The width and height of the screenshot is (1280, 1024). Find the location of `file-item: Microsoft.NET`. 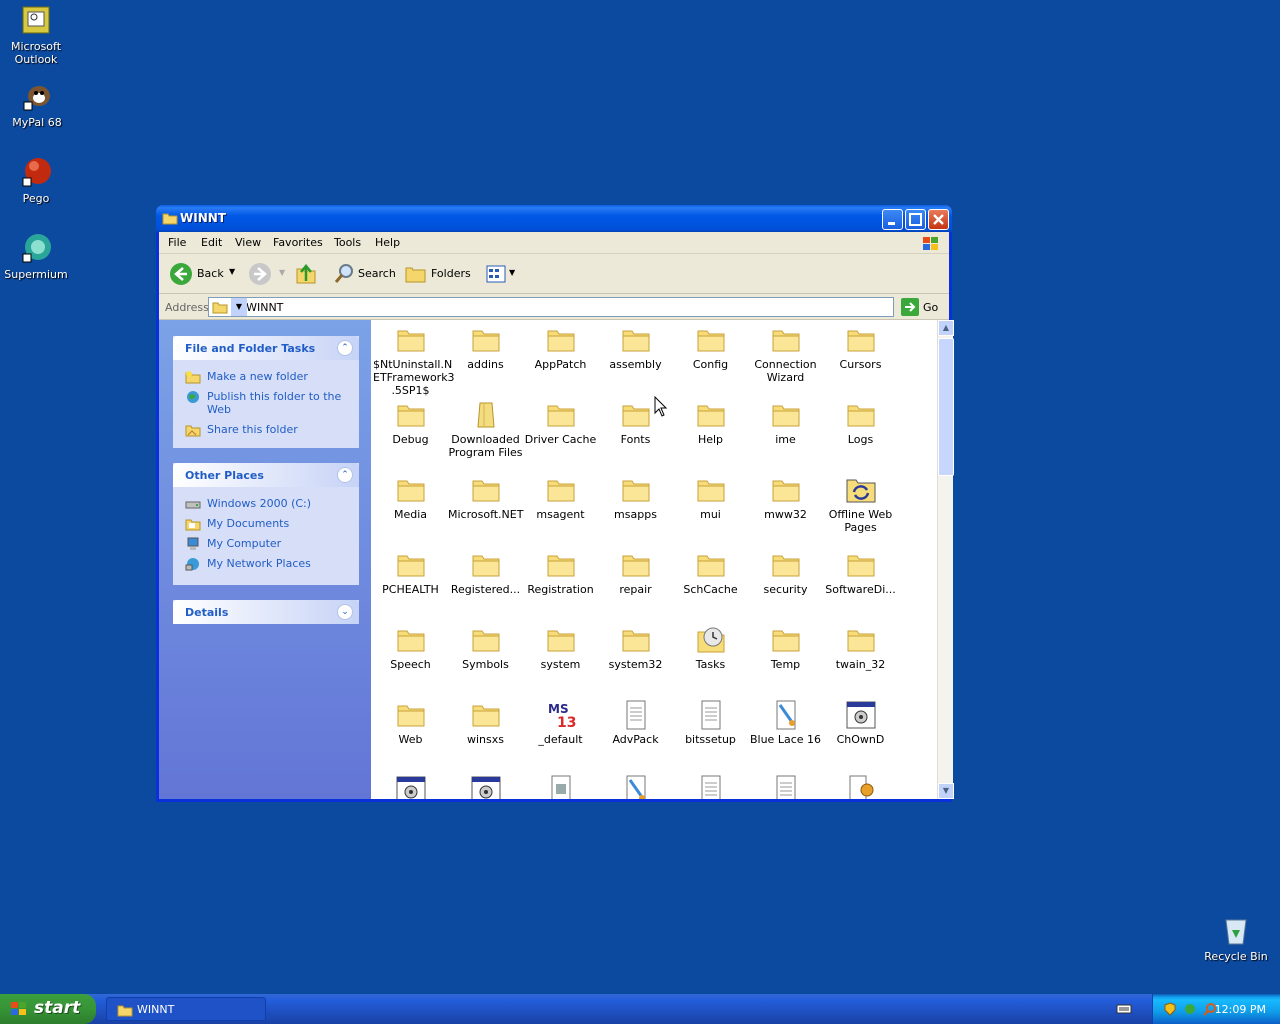

file-item: Microsoft.NET is located at coordinates (485, 497).